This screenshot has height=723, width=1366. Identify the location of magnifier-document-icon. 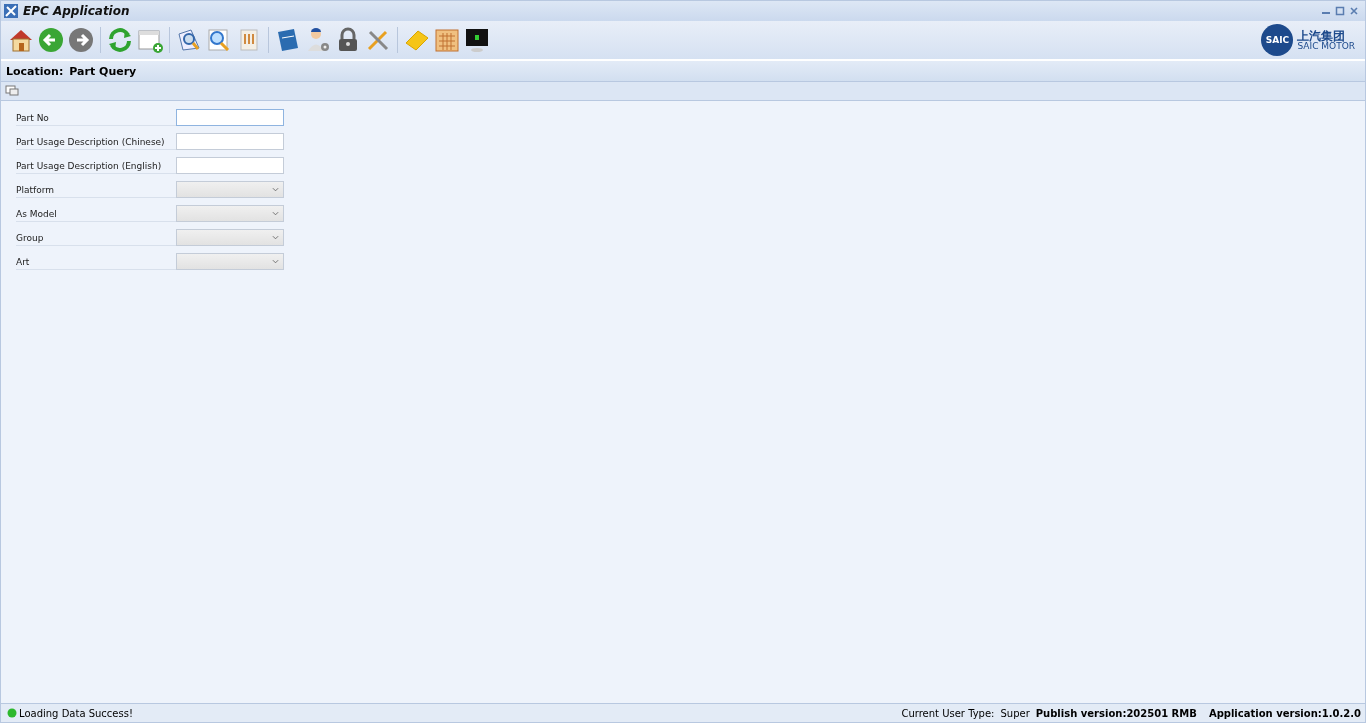
(189, 40).